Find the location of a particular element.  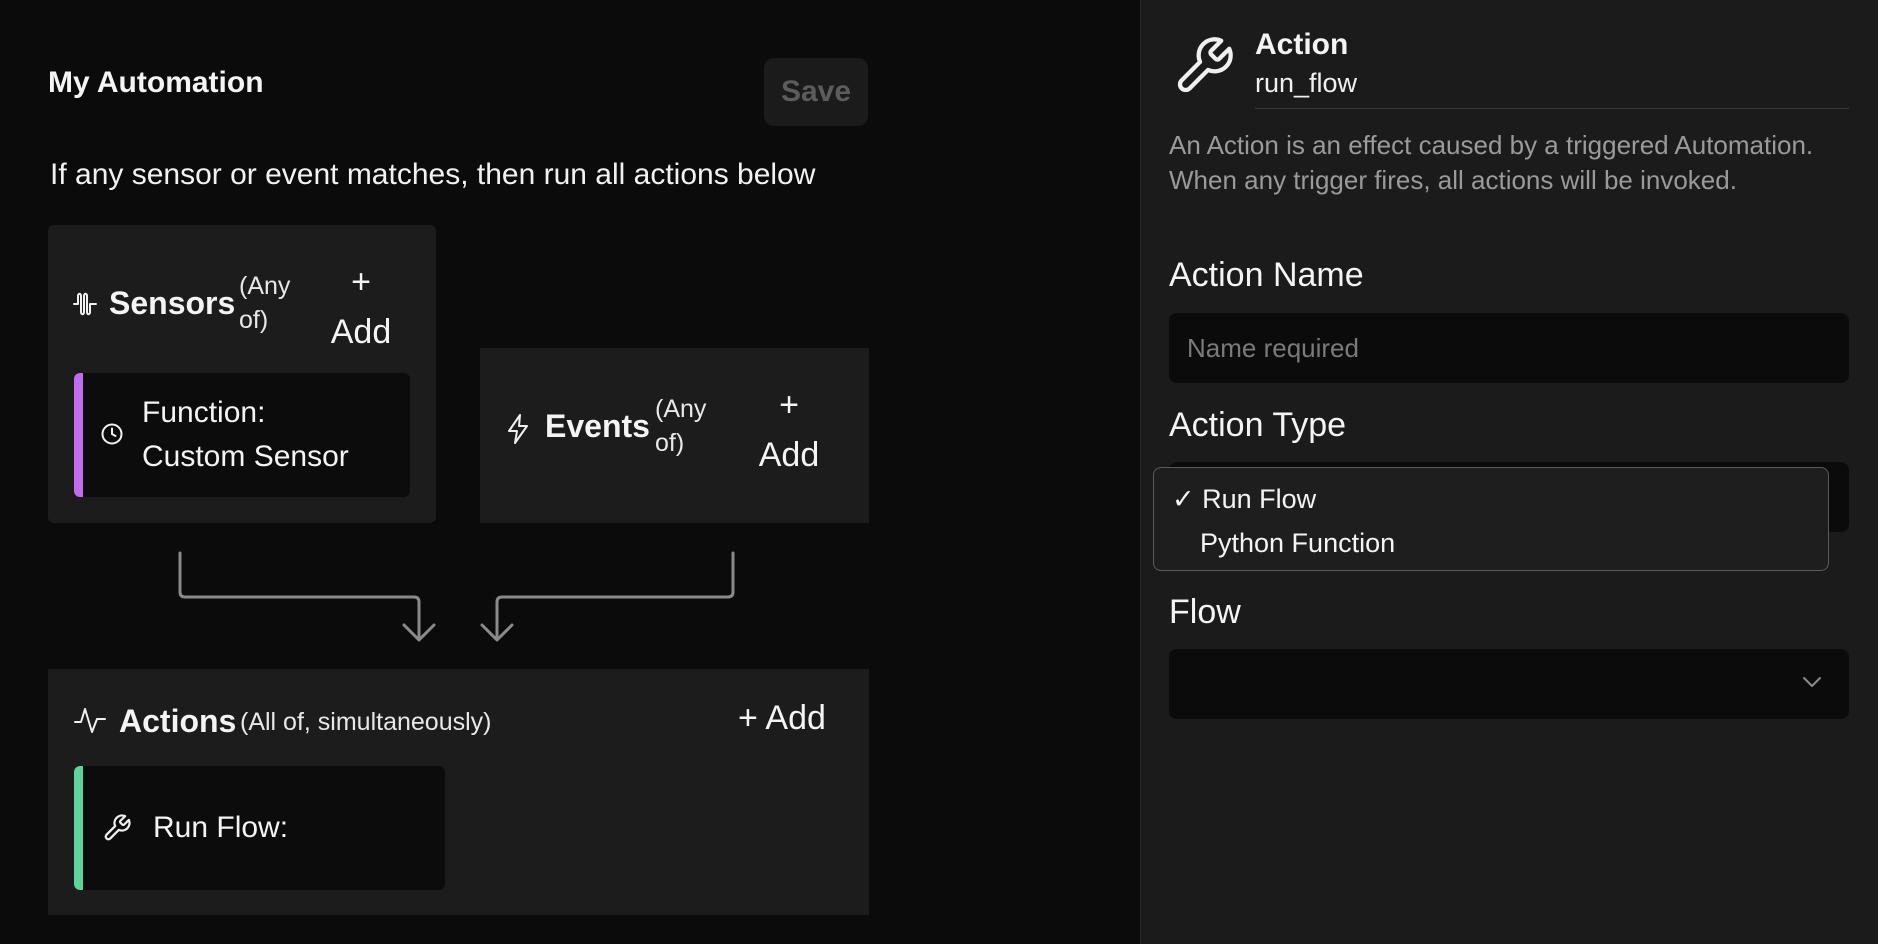

sensors-add-button: + Add is located at coordinates (361, 307).